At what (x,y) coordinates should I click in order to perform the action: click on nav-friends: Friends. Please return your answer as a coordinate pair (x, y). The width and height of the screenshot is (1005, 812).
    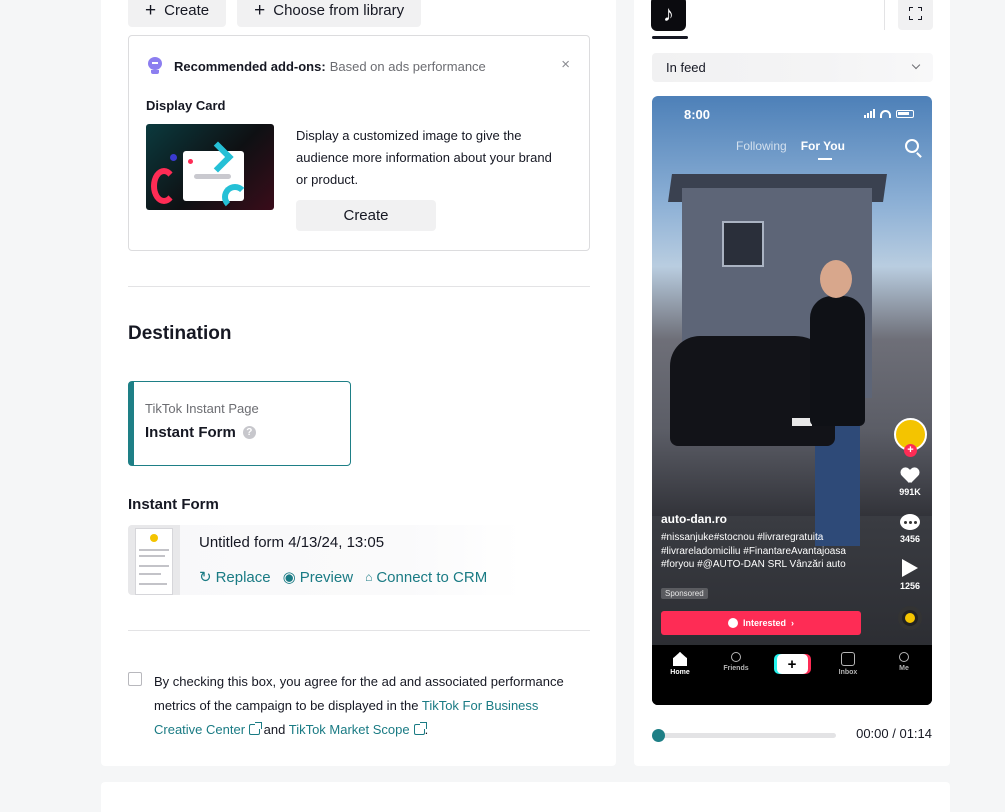
    Looking at the image, I should click on (736, 662).